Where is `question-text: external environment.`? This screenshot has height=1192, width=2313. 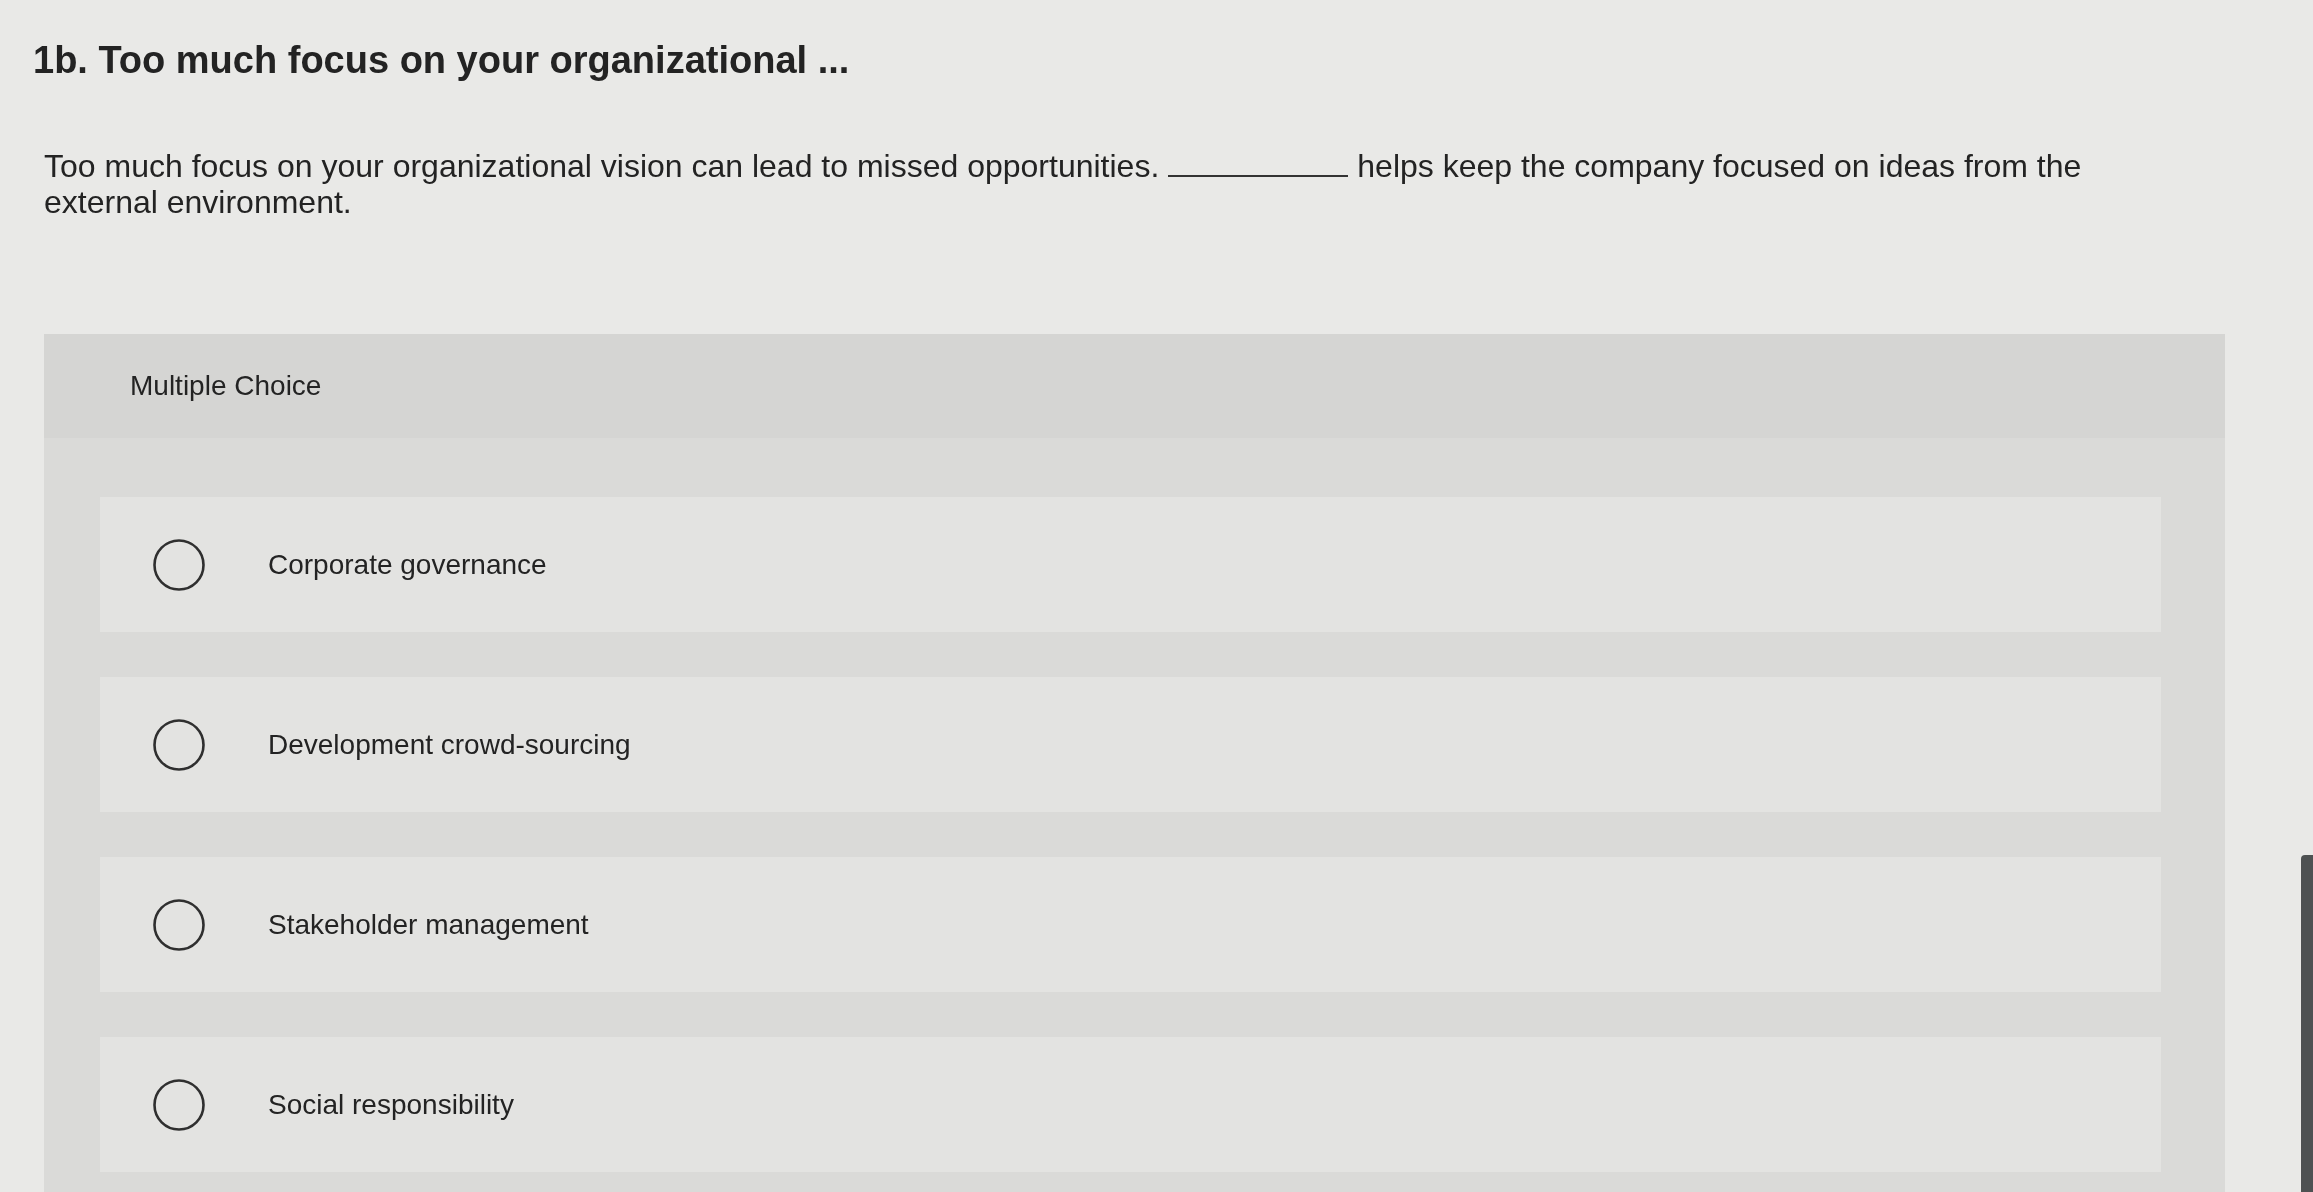
question-text: external environment. is located at coordinates (198, 202).